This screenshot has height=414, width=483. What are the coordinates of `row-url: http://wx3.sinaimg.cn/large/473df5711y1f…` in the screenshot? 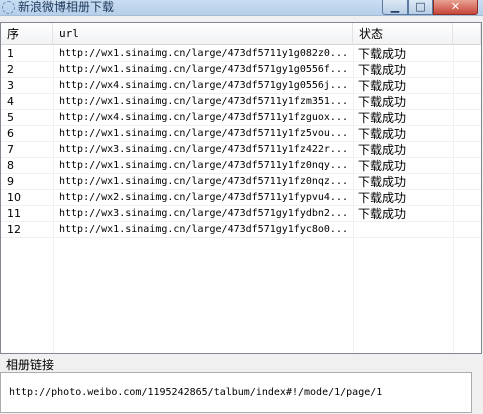 It's located at (203, 149).